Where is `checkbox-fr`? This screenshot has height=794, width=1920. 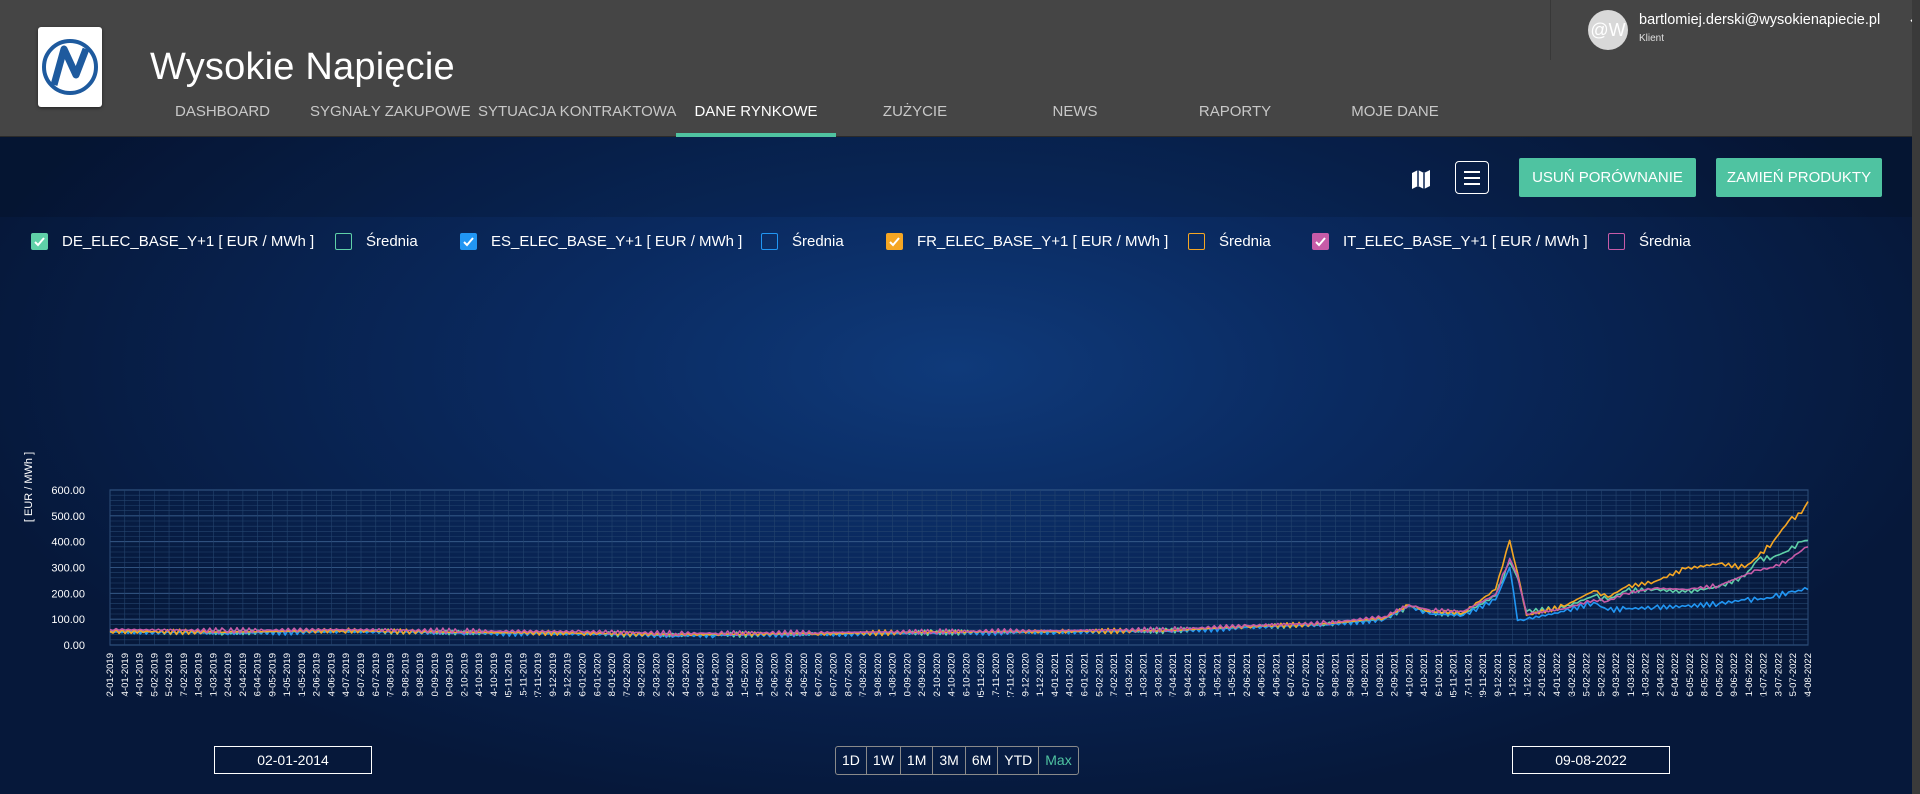 checkbox-fr is located at coordinates (894, 241).